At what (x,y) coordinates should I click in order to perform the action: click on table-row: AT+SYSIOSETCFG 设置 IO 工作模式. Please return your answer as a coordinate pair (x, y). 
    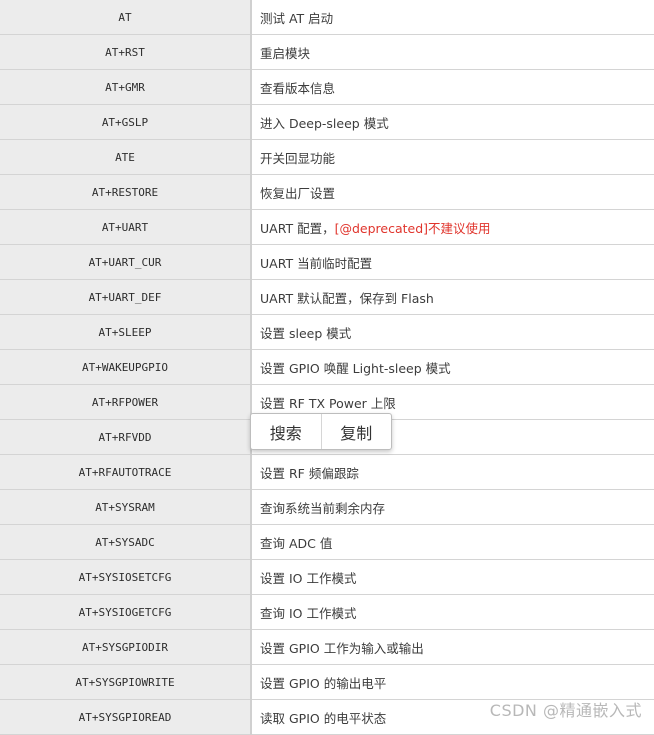
    Looking at the image, I should click on (327, 577).